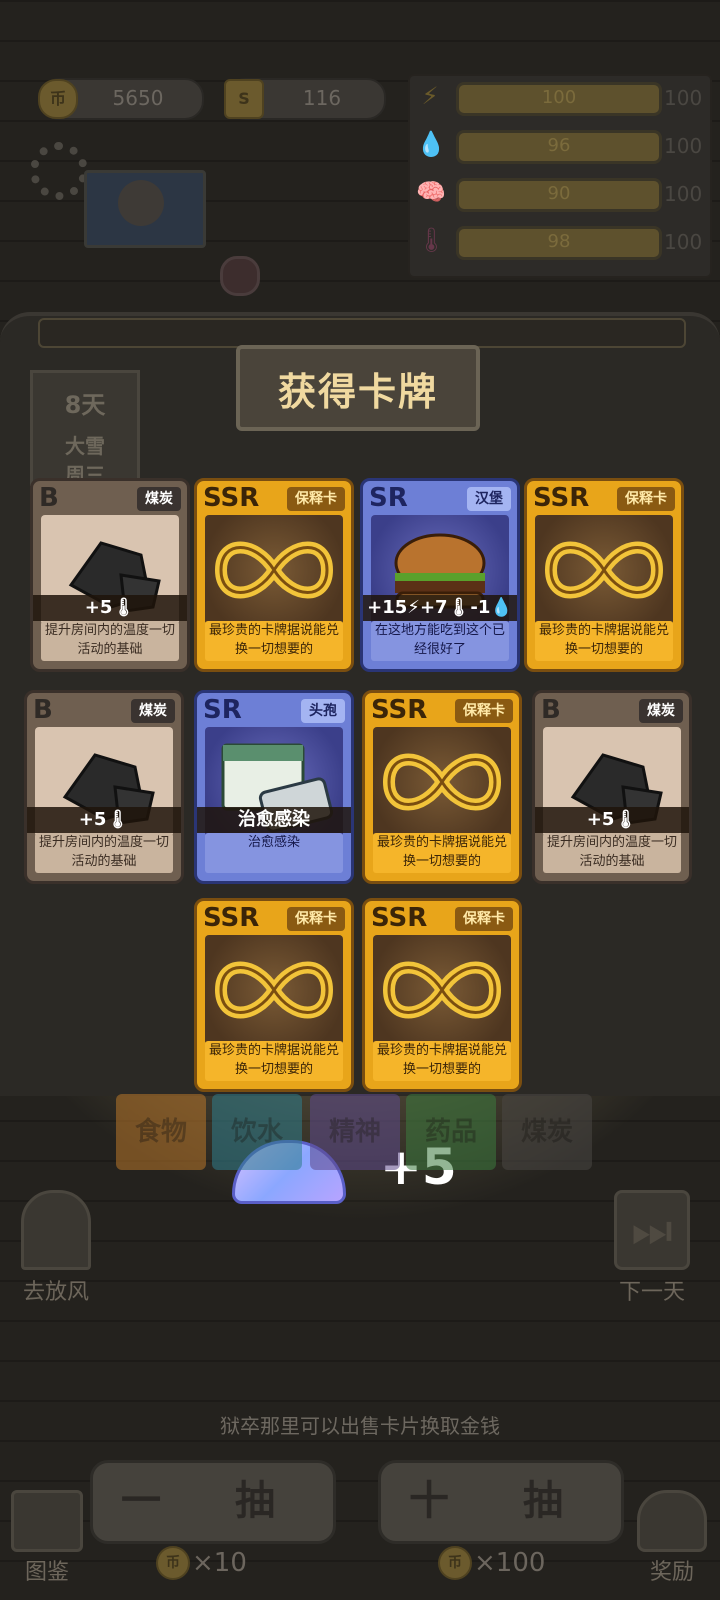  Describe the element at coordinates (440, 641) in the screenshot. I see `card-description: 在这地方能吃到这个已经很好了` at that location.